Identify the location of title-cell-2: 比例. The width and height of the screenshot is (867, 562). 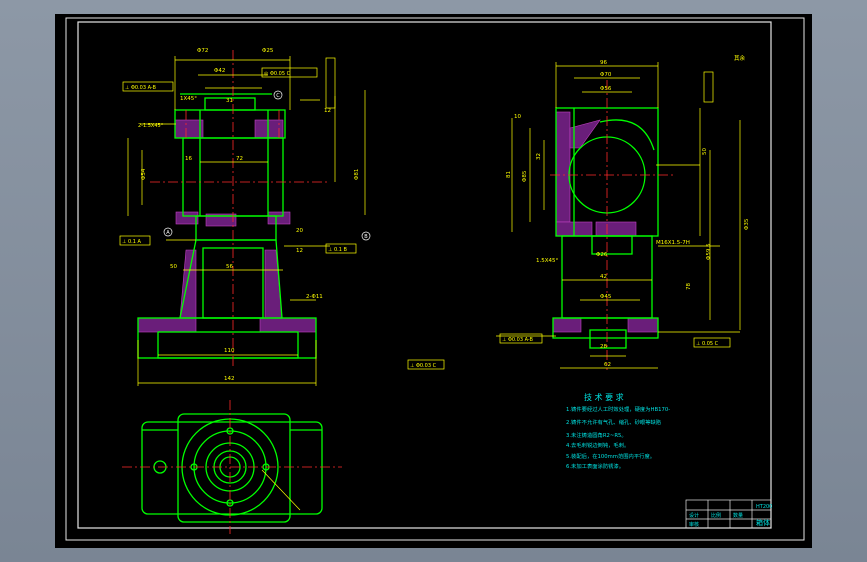
(716, 515).